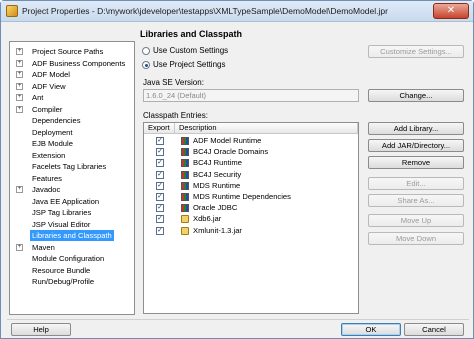  I want to click on java-se-version-label: Java SE Version:, so click(173, 82).